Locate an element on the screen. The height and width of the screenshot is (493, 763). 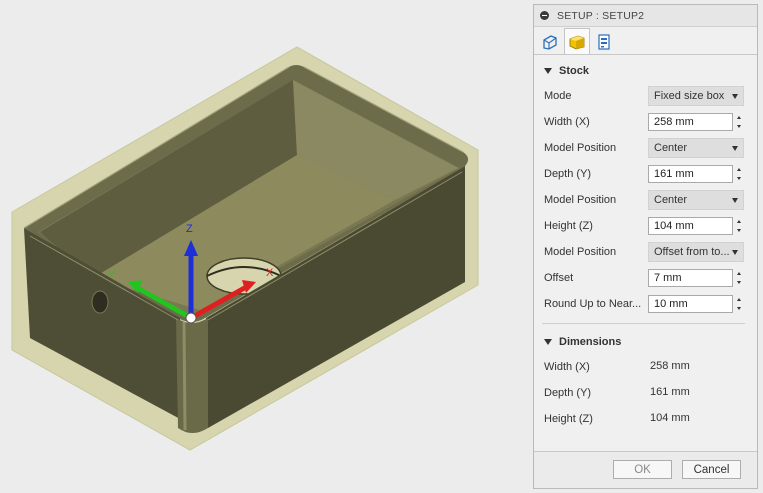
width-model-position-select: Center is located at coordinates (696, 148).